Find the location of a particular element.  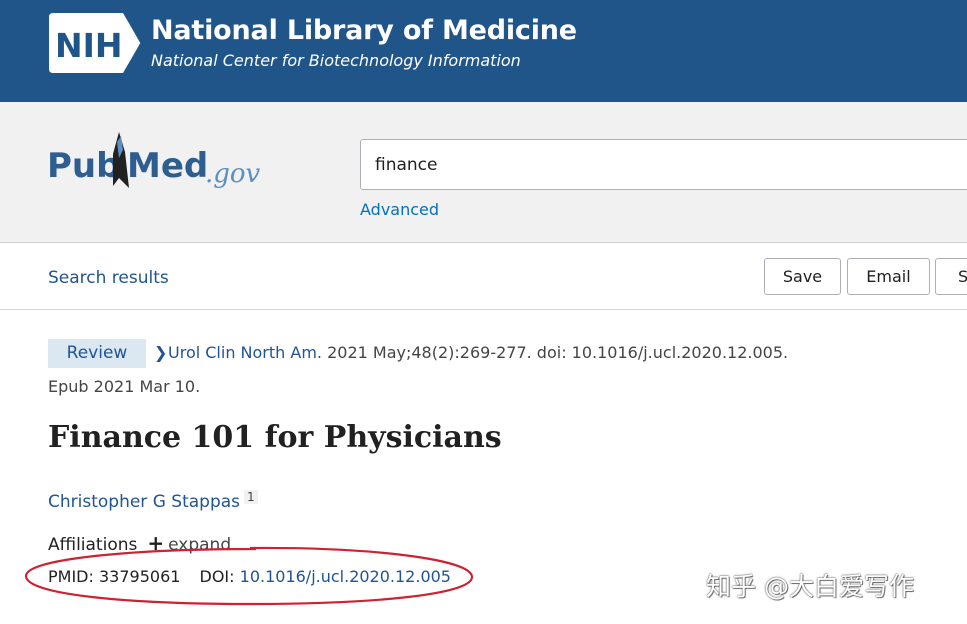

article-title: Finance 101 for Physicians is located at coordinates (275, 437).